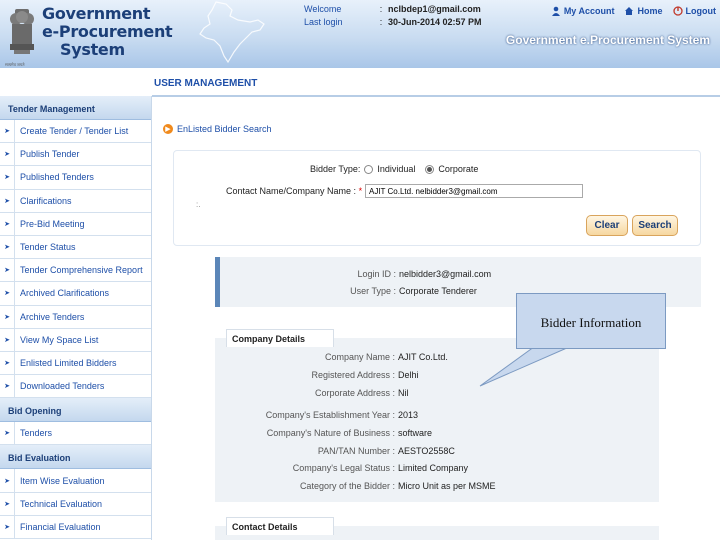  Describe the element at coordinates (376, 274) in the screenshot. I see `login-id-label: Login ID :` at that location.